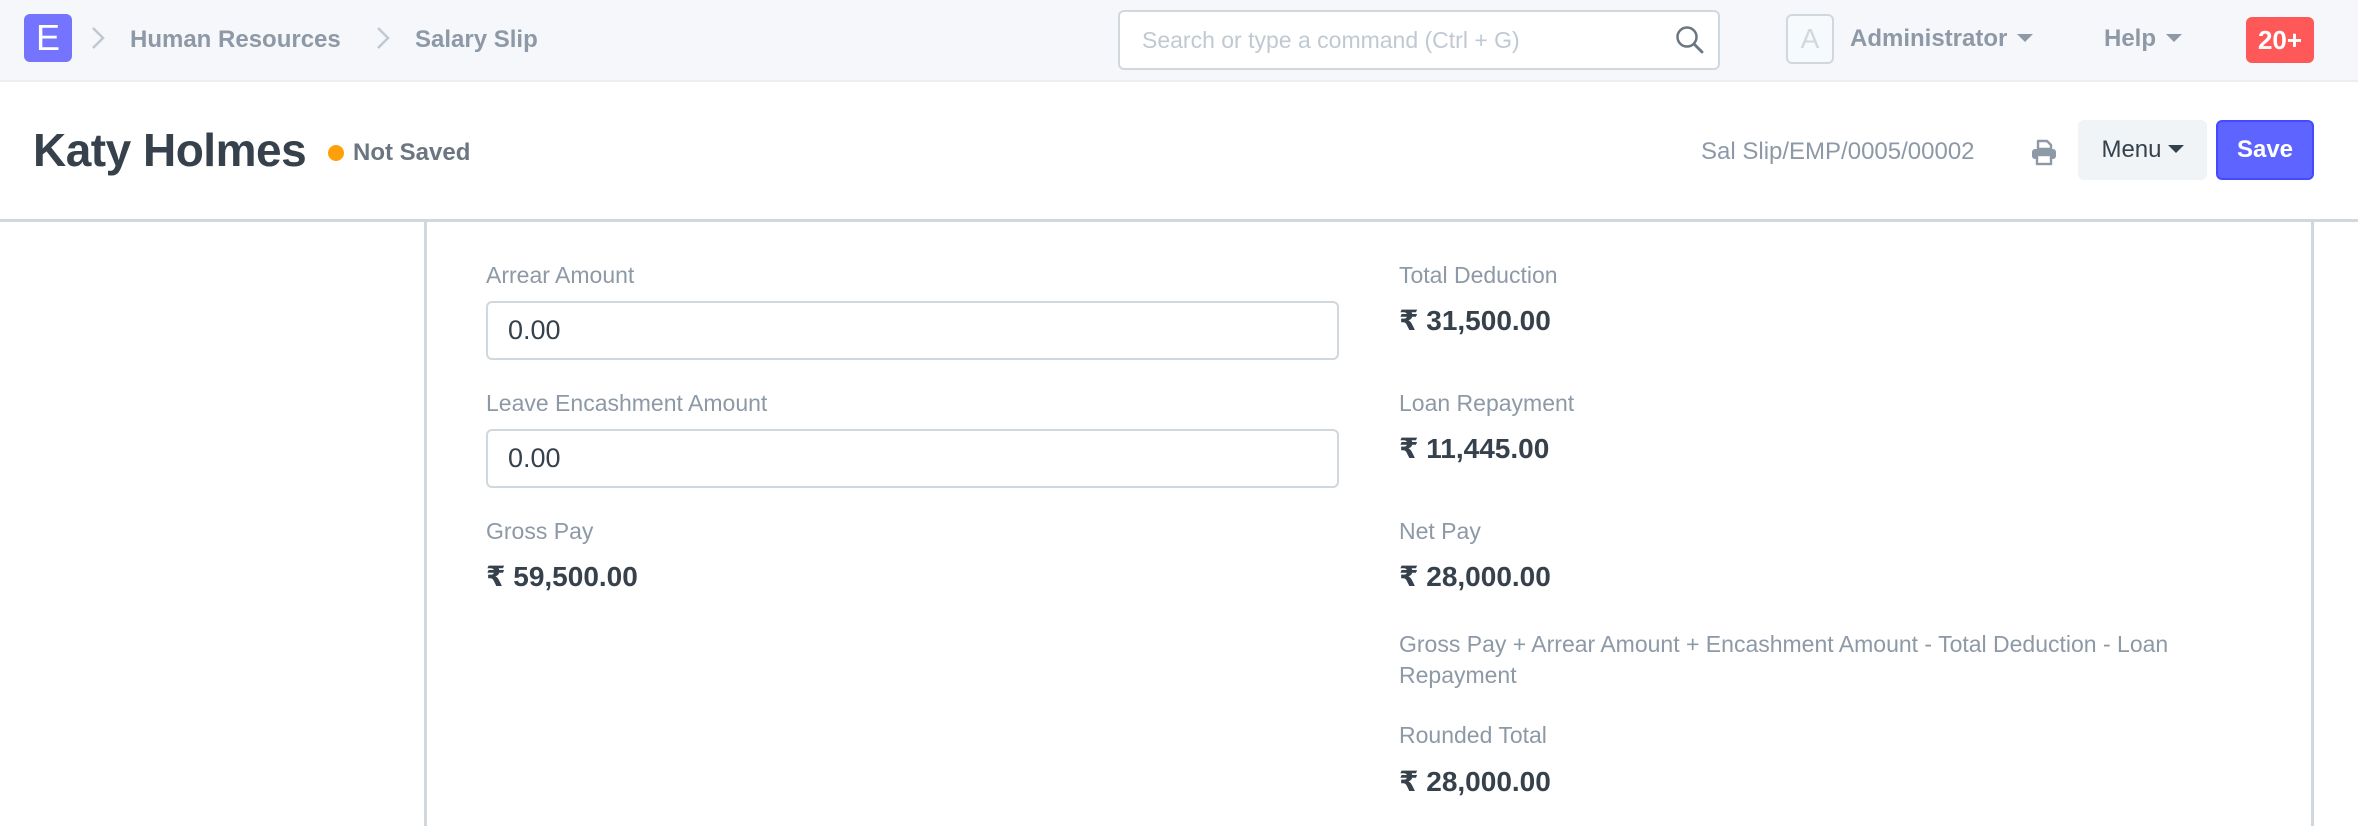 The image size is (2358, 826). Describe the element at coordinates (1929, 38) in the screenshot. I see `user-name: Administrator` at that location.